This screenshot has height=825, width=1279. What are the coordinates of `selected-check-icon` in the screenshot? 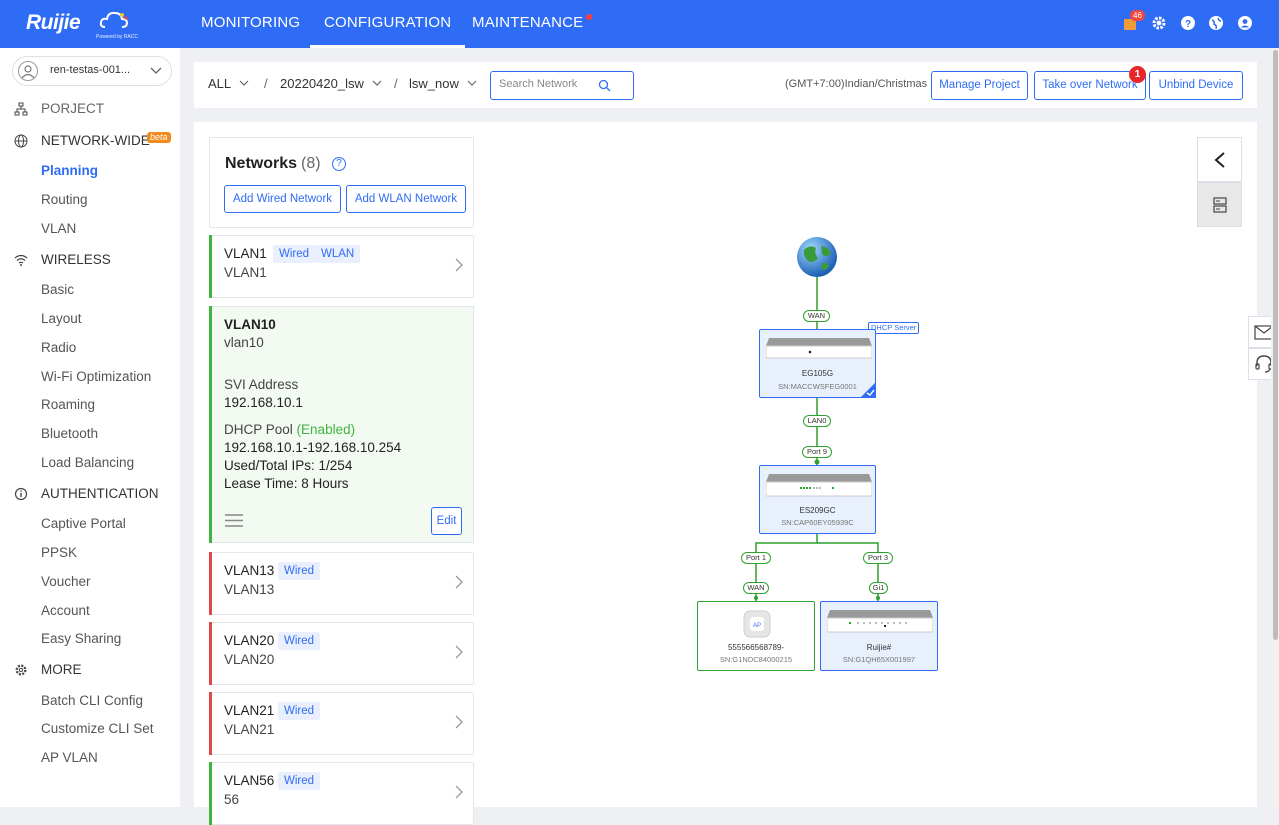 It's located at (868, 390).